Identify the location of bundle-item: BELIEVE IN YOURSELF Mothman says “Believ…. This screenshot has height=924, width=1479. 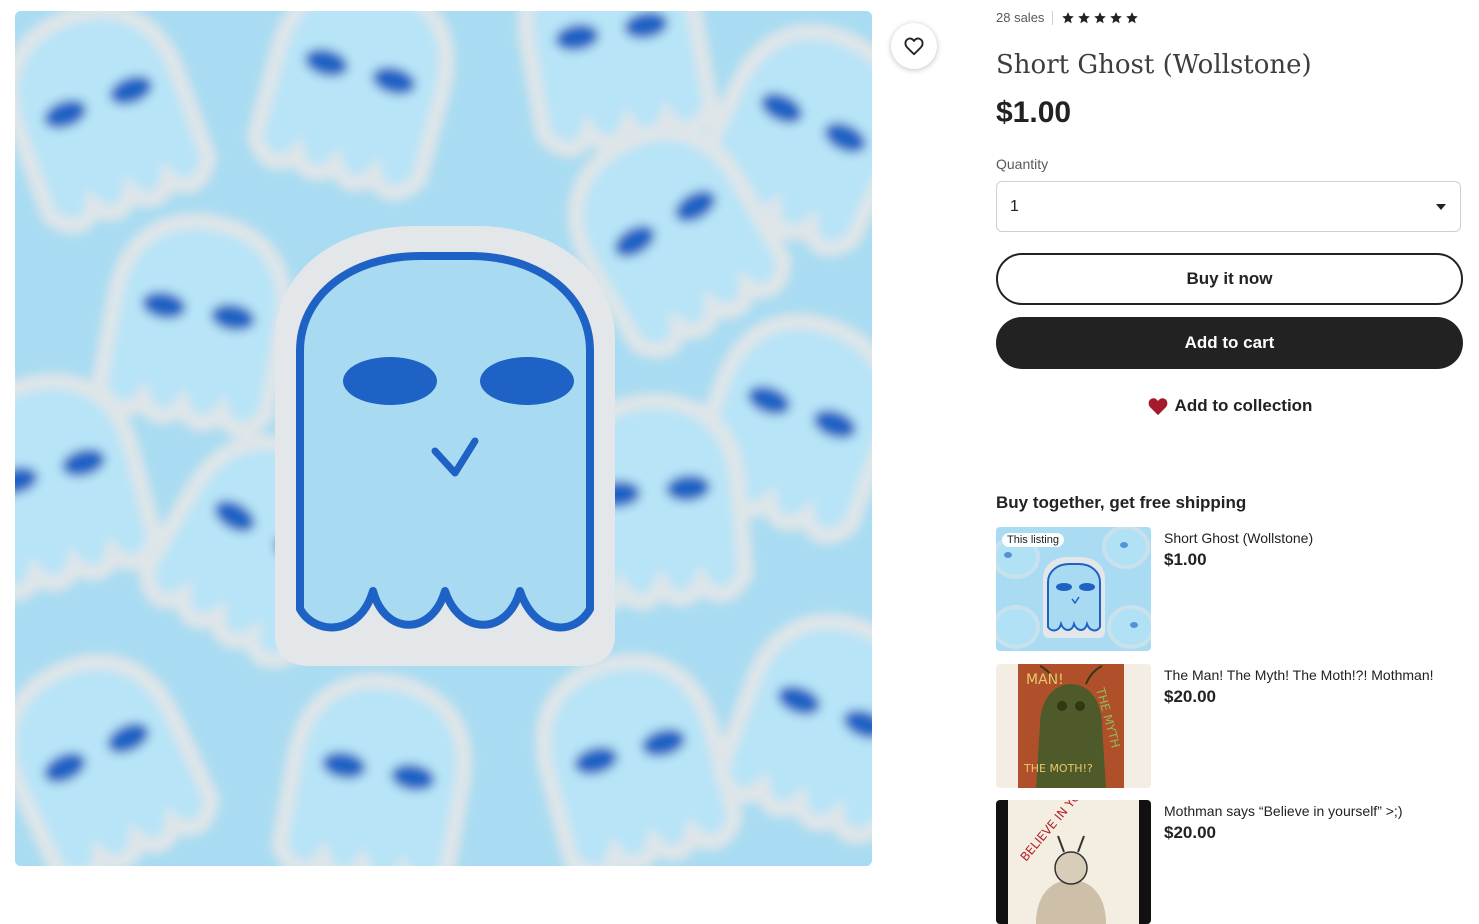
(1229, 862).